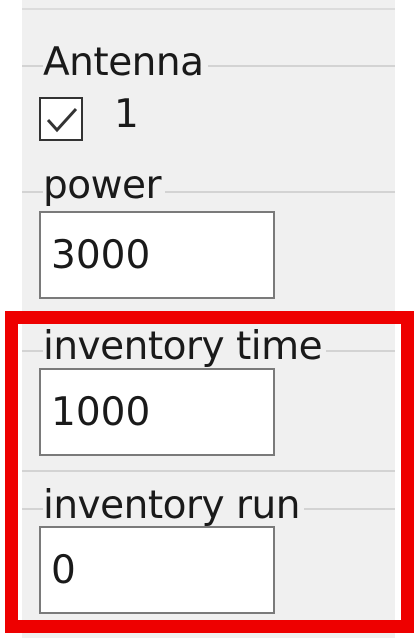 This screenshot has width=417, height=638. Describe the element at coordinates (208, 9) in the screenshot. I see `divider` at that location.